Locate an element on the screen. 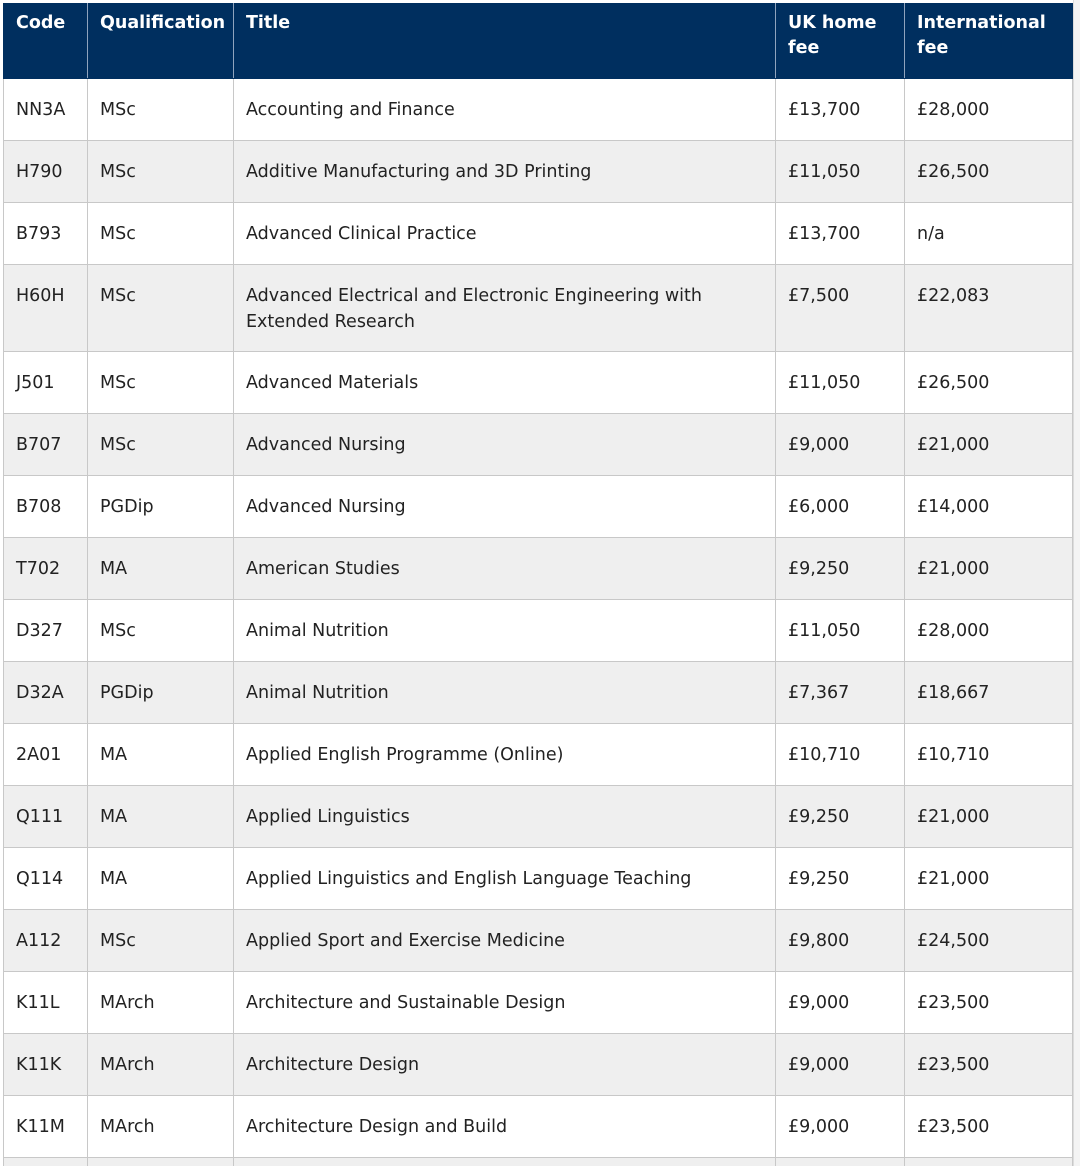  column-header-qualification: Qualification is located at coordinates (160, 41).